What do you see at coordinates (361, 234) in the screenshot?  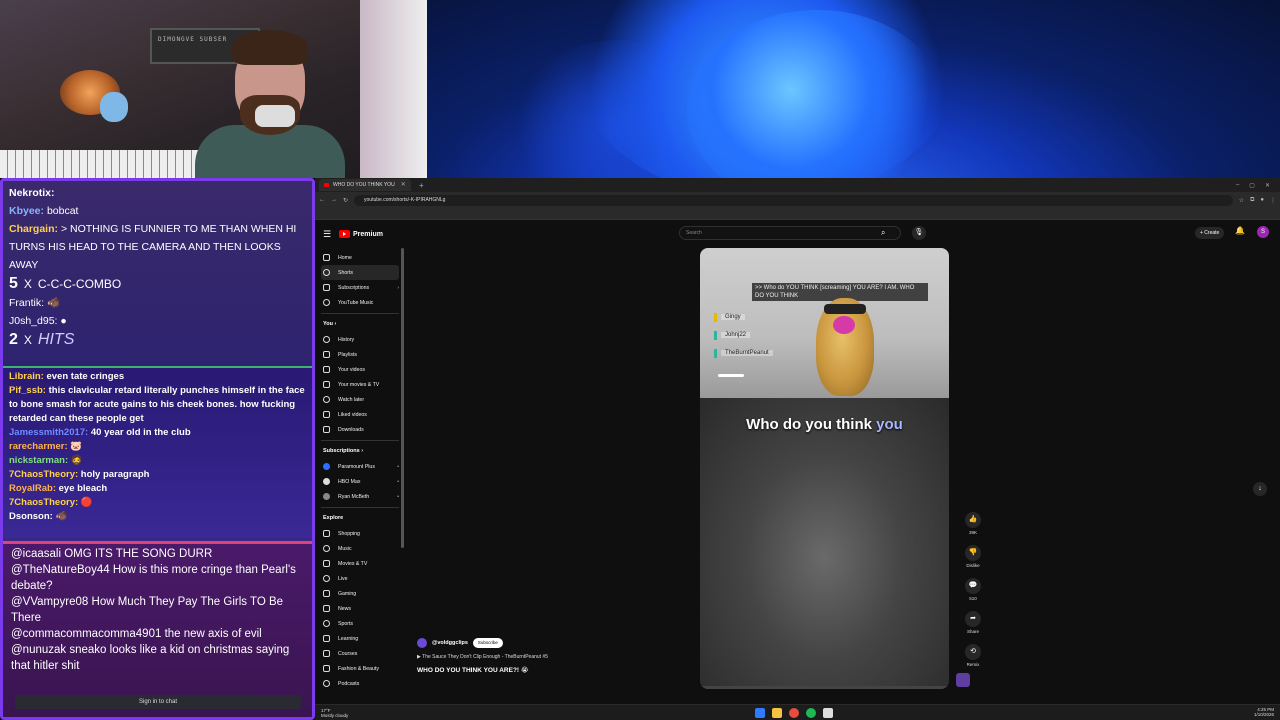 I see `youtube-logo: Premium` at bounding box center [361, 234].